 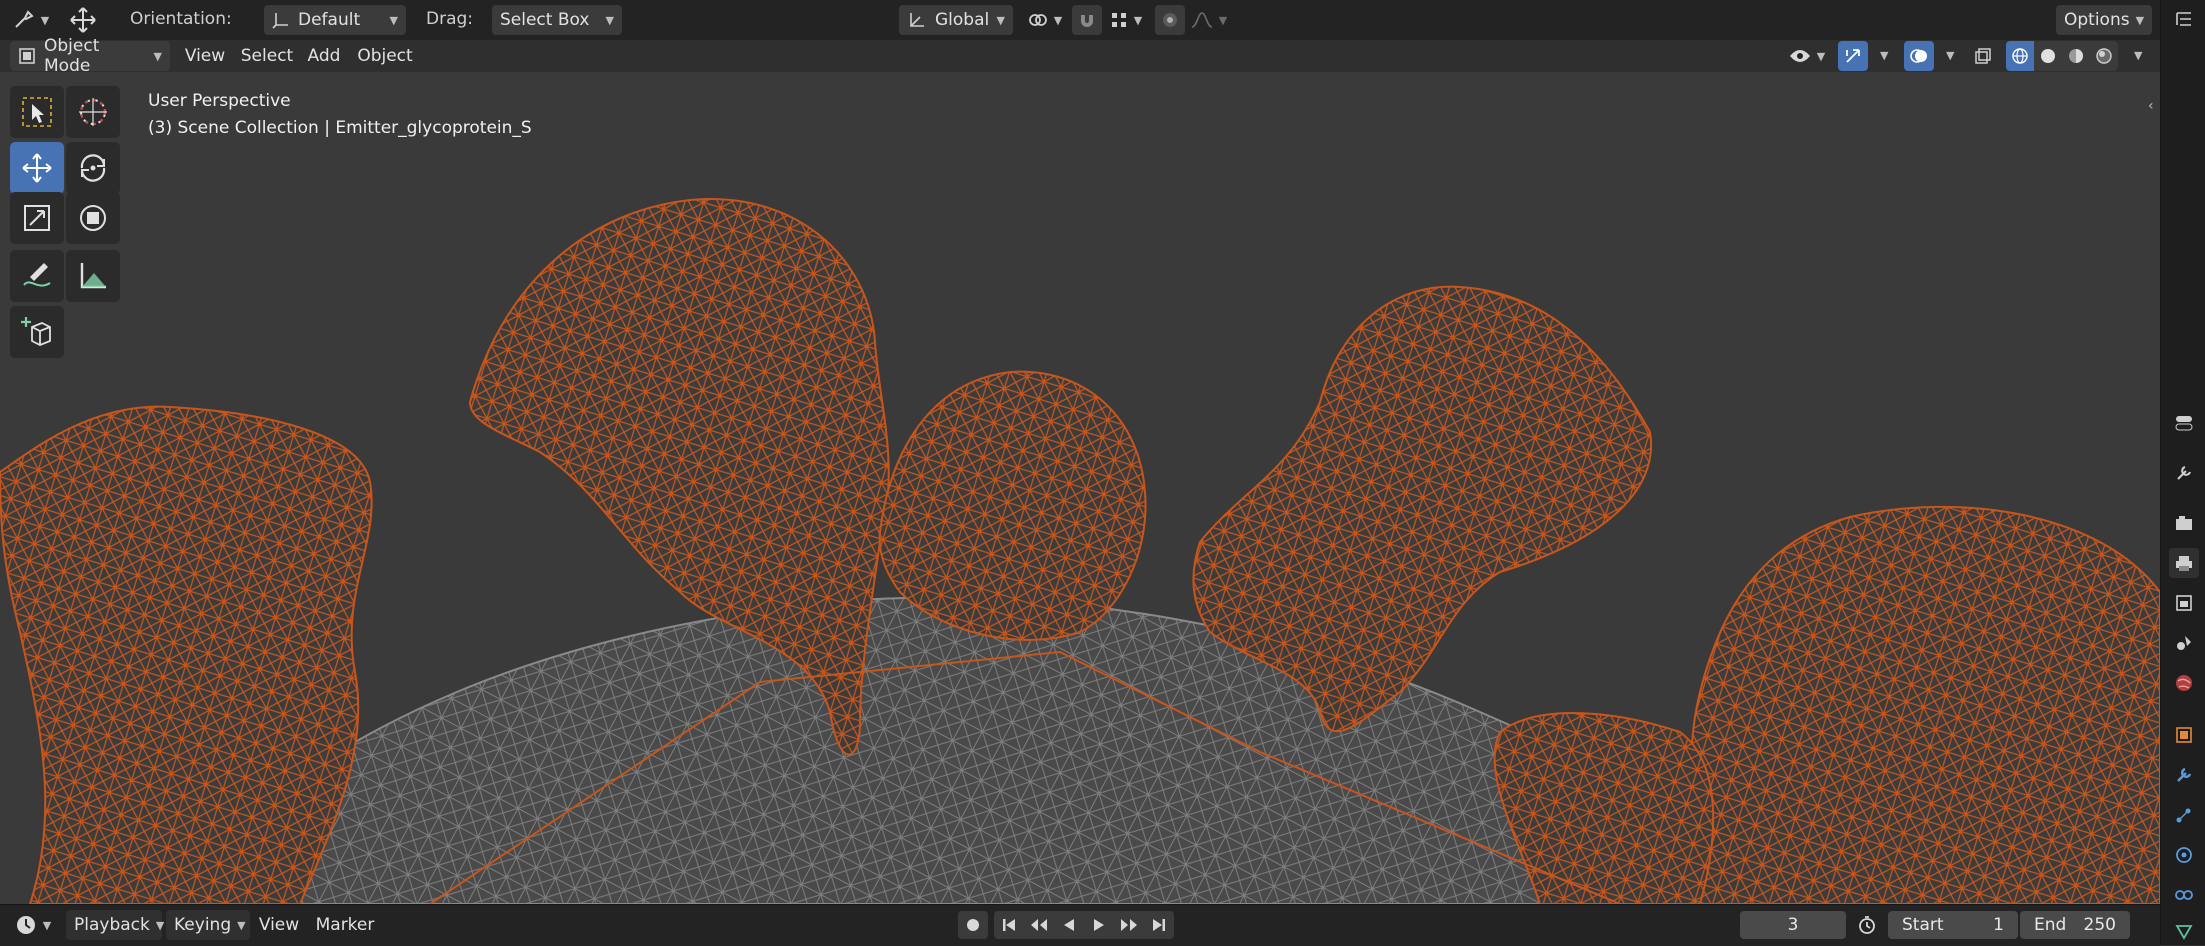 I want to click on stopwatch-icon, so click(x=1867, y=925).